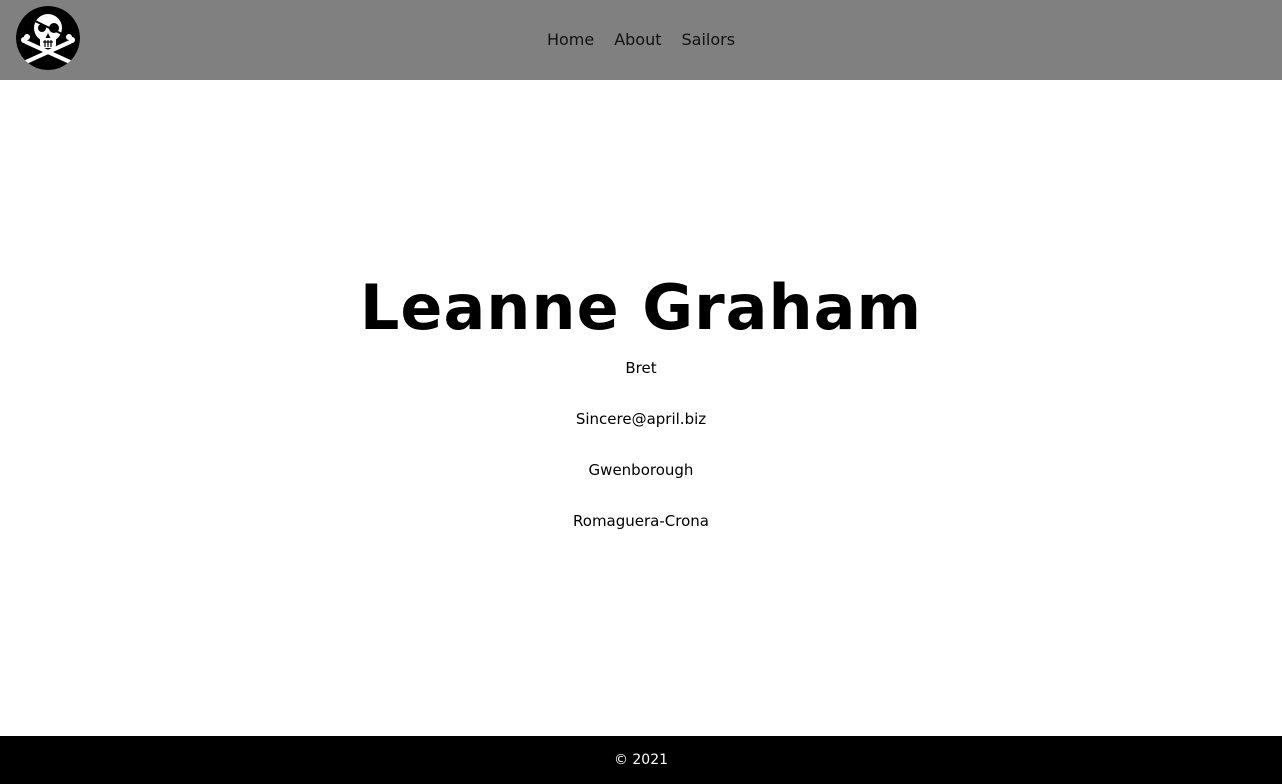 The height and width of the screenshot is (784, 1282). I want to click on main-nav: Home About Sailors, so click(641, 40).